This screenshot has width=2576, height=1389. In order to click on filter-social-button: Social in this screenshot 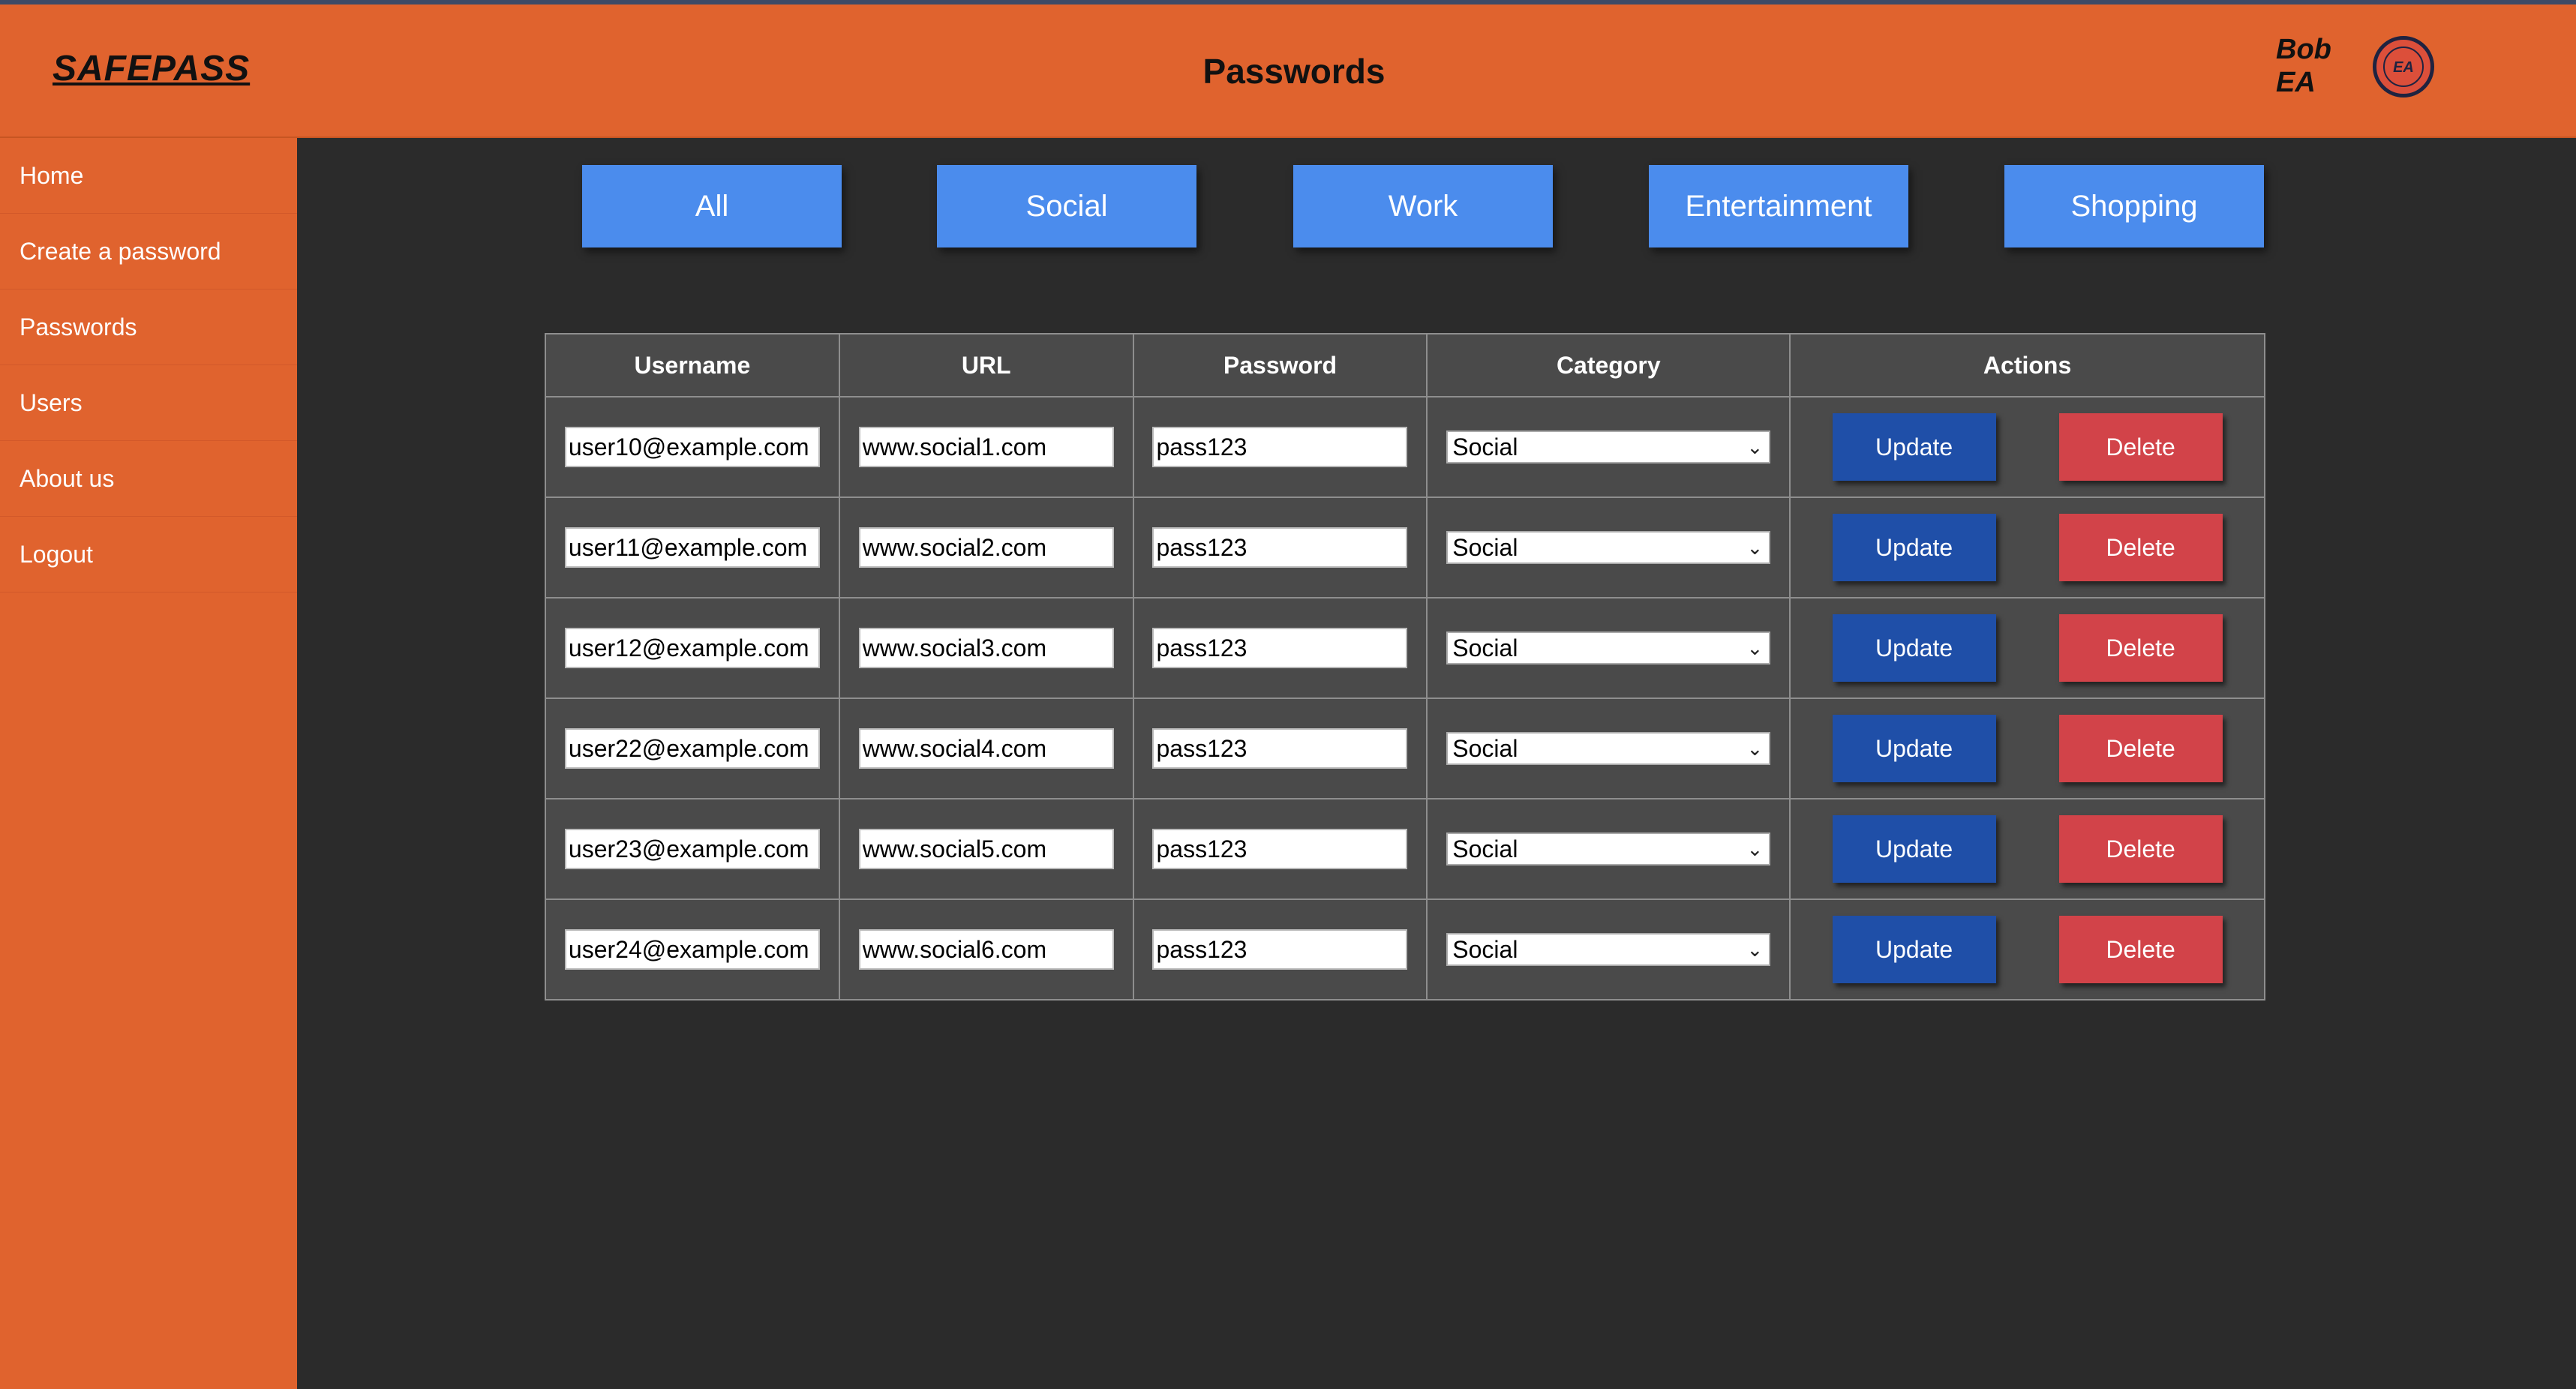, I will do `click(1066, 206)`.